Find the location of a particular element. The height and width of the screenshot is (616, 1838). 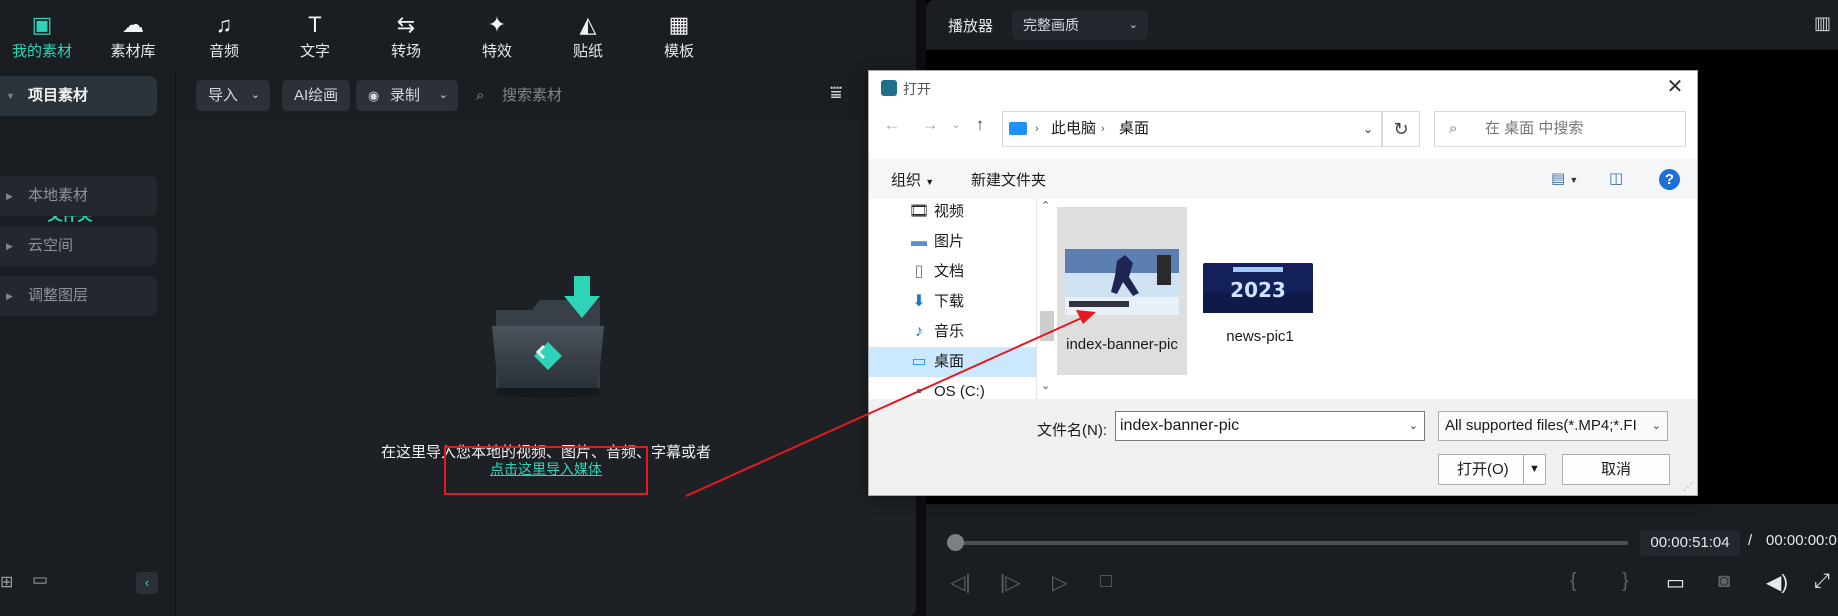

media-toolbar: 导入 ⌄ AI绘画 ◉ 录制 ⌄ ⌕ 搜索素材 ⩸ is located at coordinates (546, 95).